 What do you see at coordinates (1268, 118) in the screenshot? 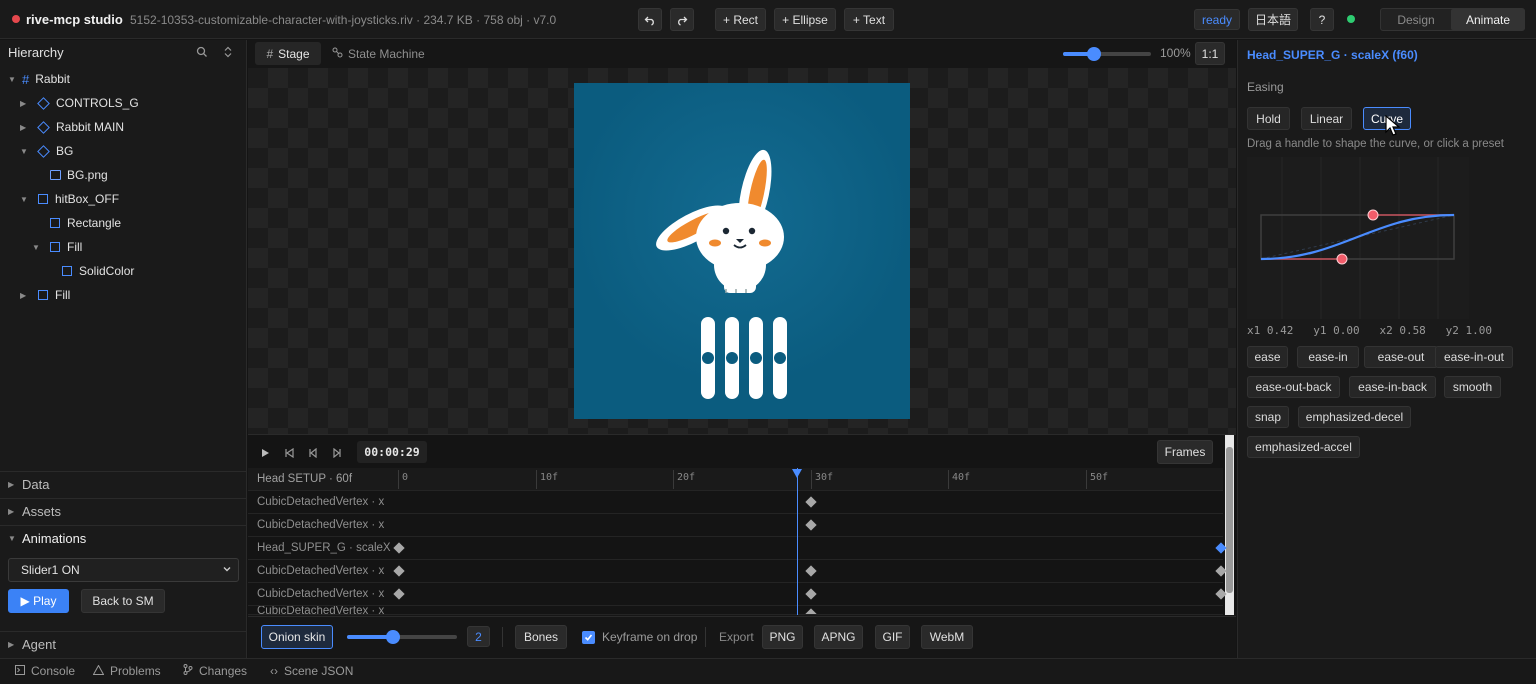
I see `easing-hold-button: Hold` at bounding box center [1268, 118].